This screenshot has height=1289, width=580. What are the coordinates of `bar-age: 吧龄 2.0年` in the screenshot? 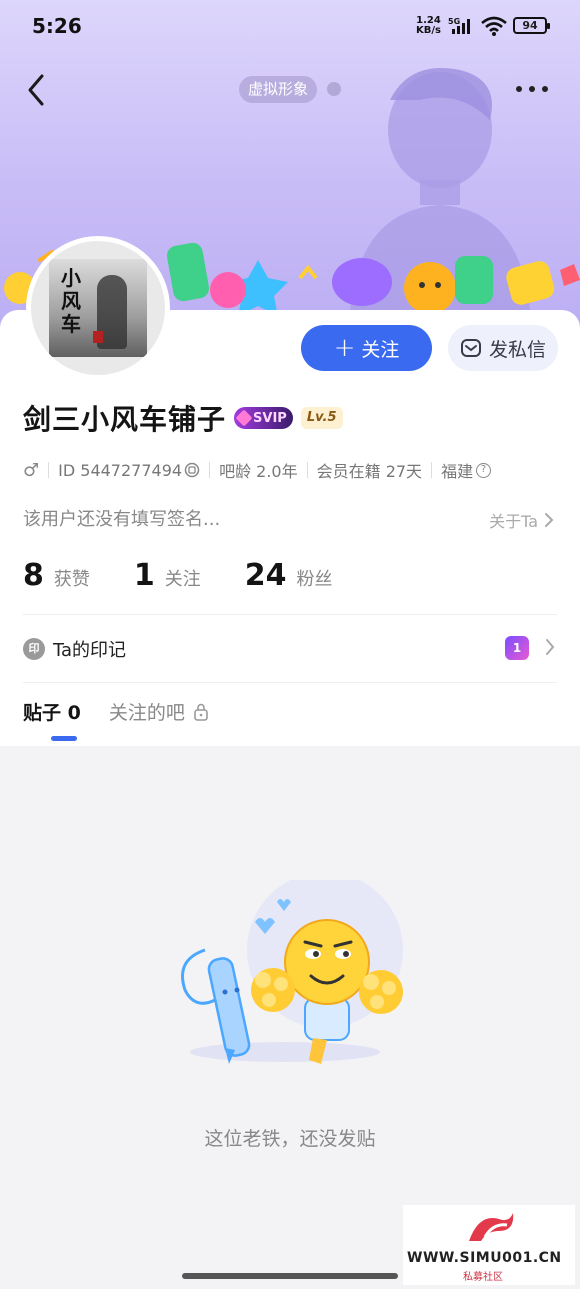 It's located at (258, 471).